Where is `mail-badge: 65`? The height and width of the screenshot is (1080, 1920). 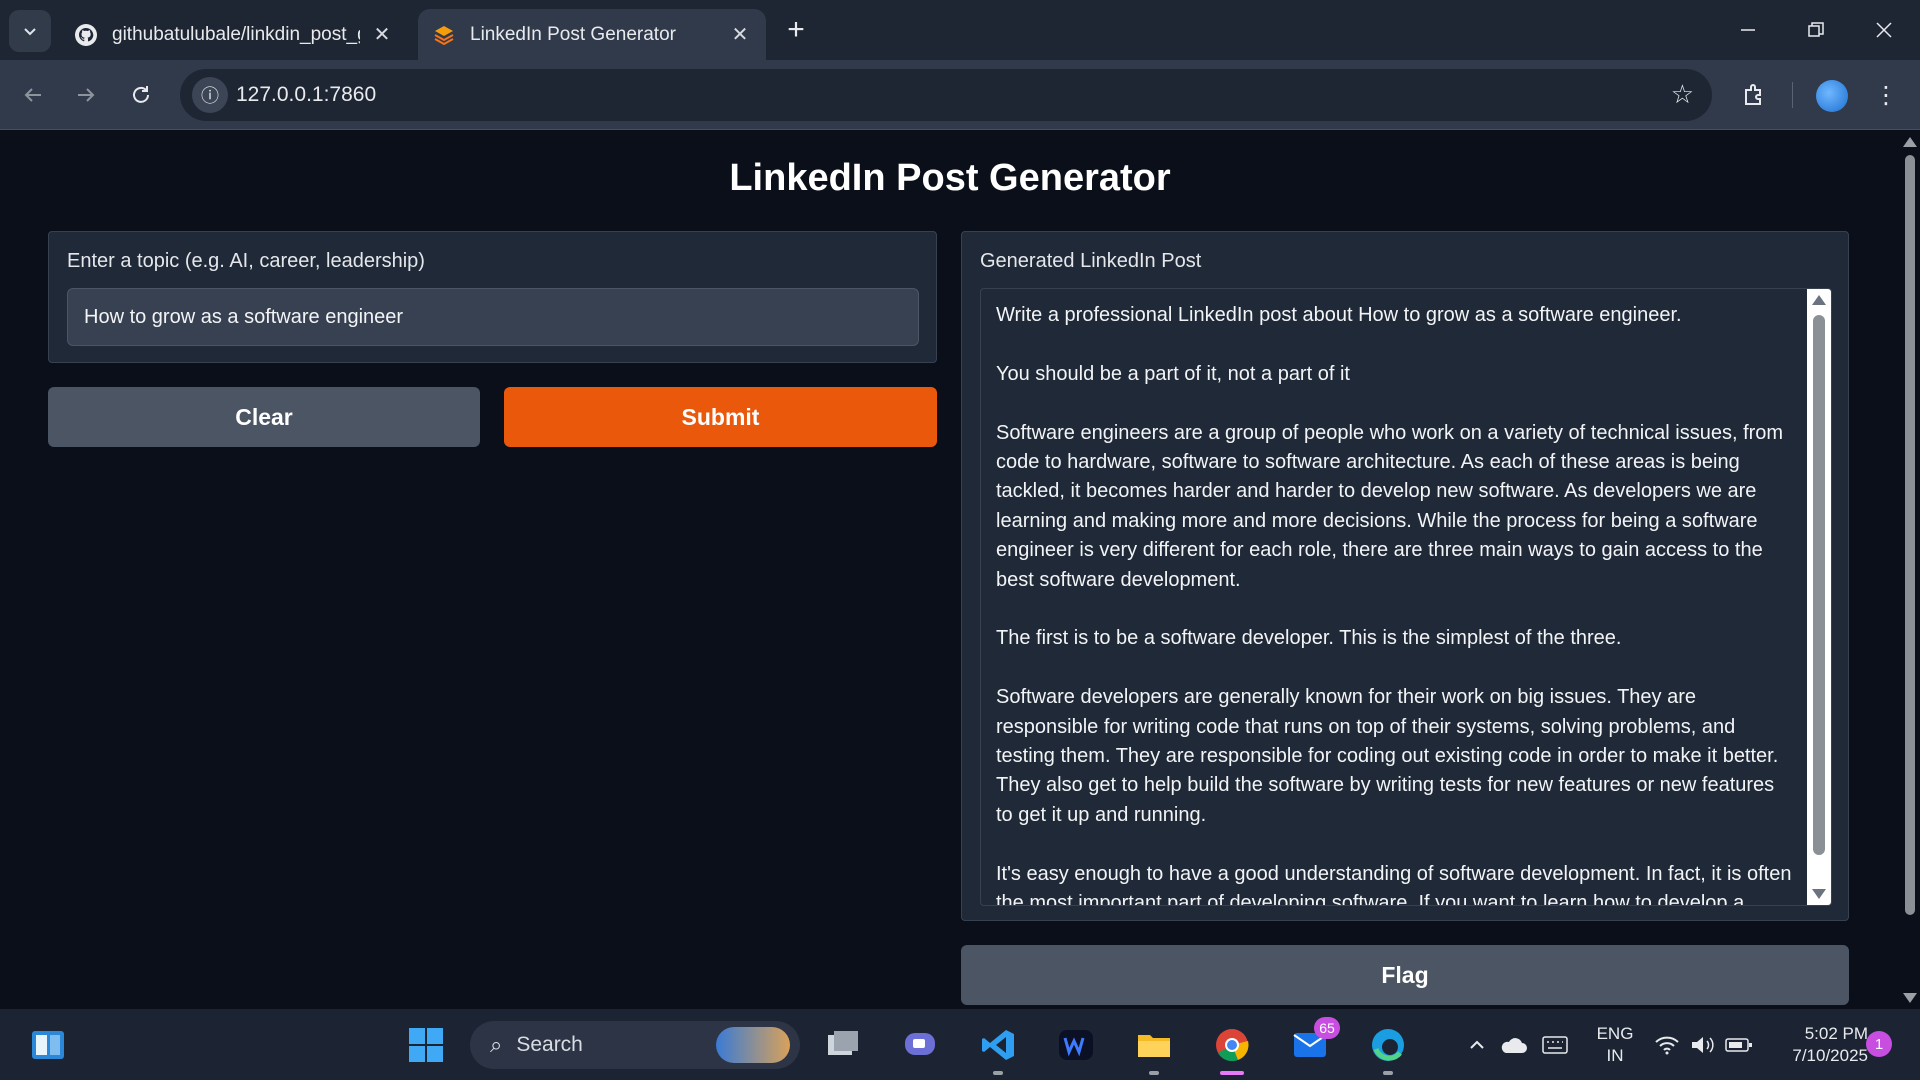 mail-badge: 65 is located at coordinates (1327, 1028).